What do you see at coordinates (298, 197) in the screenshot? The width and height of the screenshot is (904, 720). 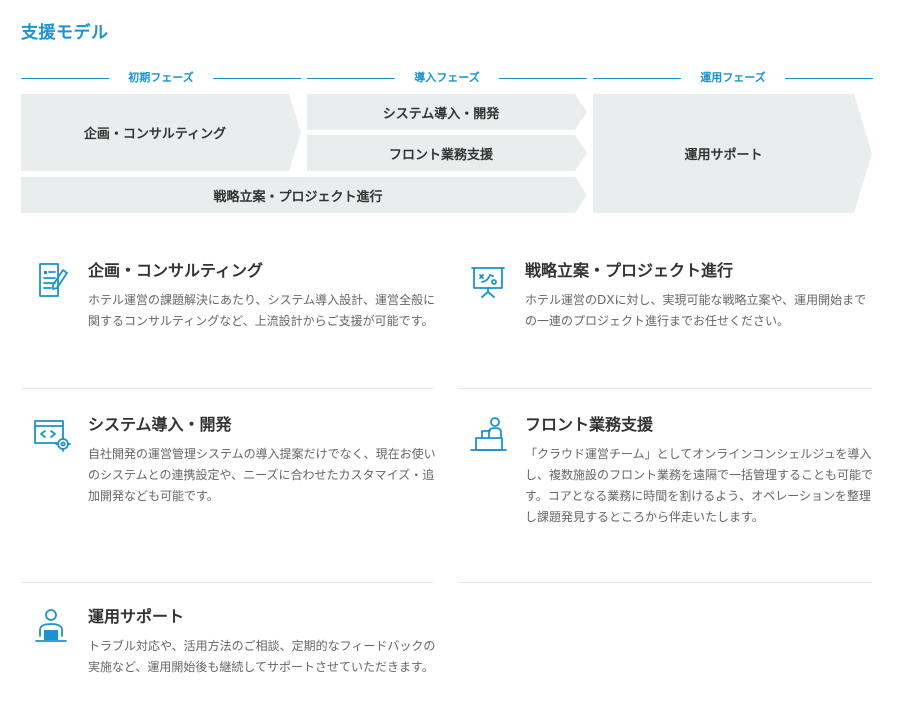 I see `flow-label-strategy: 戦略立案・プロジェクト進行` at bounding box center [298, 197].